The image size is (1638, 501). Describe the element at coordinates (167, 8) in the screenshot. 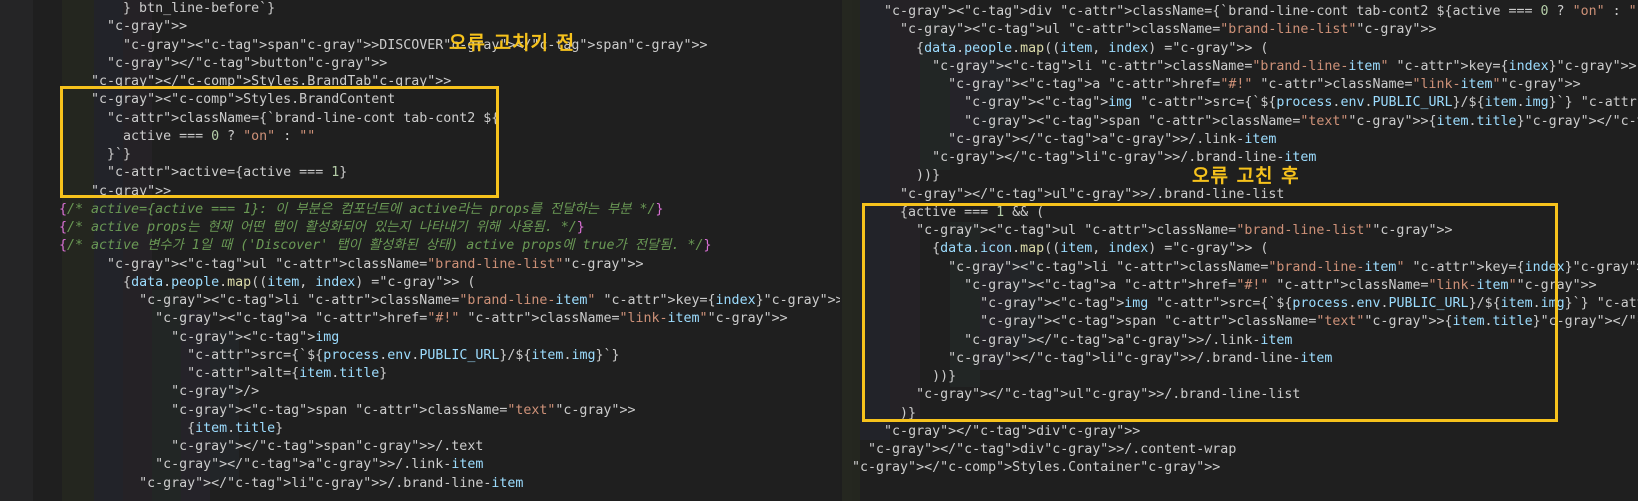

I see `left-code-line: } btn_line-before`}` at that location.